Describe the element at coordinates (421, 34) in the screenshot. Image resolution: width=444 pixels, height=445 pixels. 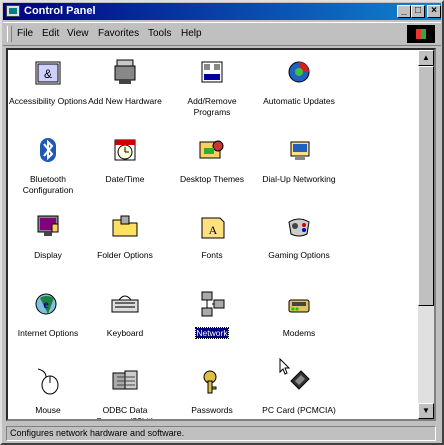
I see `windows-logo-icon` at that location.